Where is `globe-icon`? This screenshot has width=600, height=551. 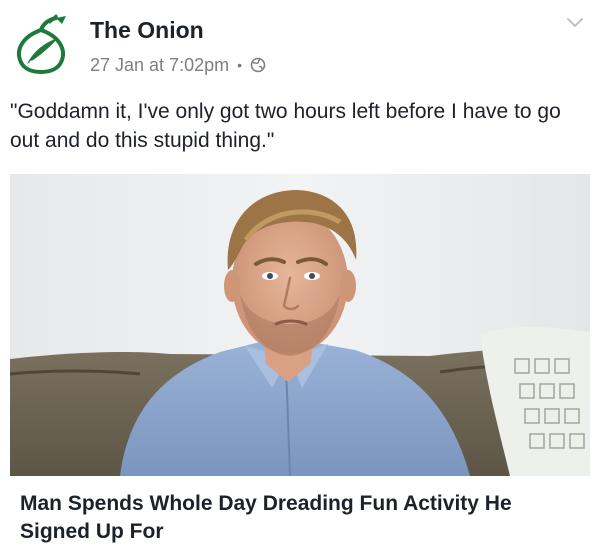
globe-icon is located at coordinates (258, 65).